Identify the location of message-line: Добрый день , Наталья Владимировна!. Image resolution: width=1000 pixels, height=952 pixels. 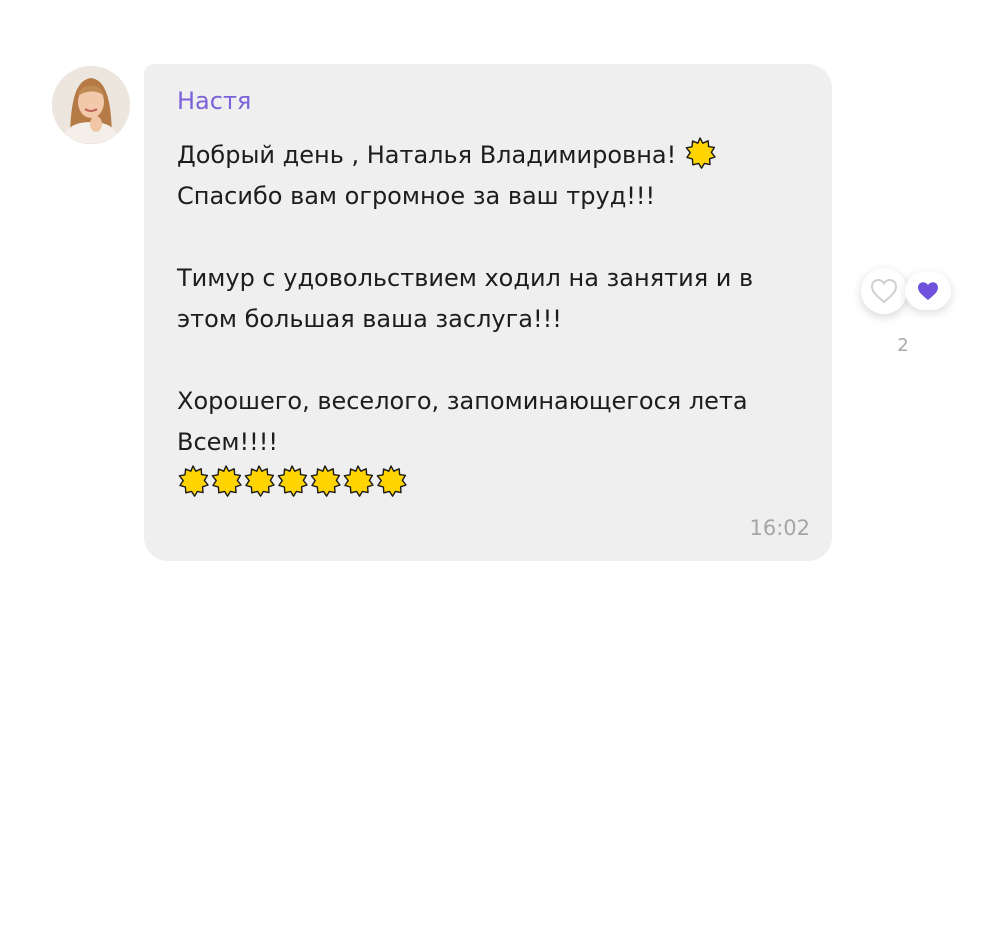
(497, 155).